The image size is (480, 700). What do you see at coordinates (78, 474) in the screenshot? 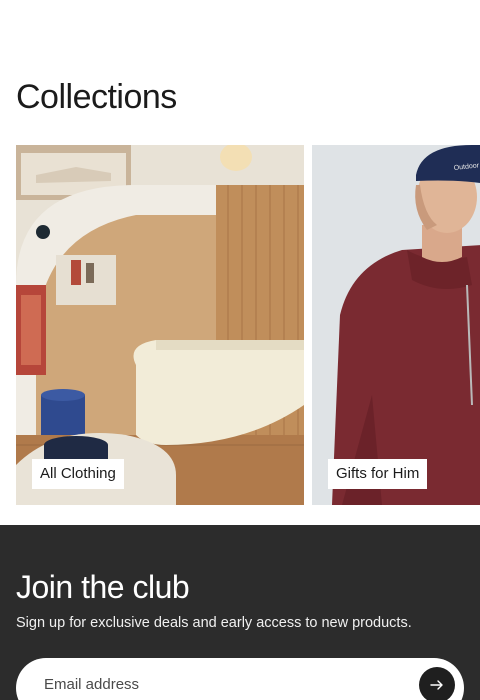
I see `collection-label: All Clothing` at bounding box center [78, 474].